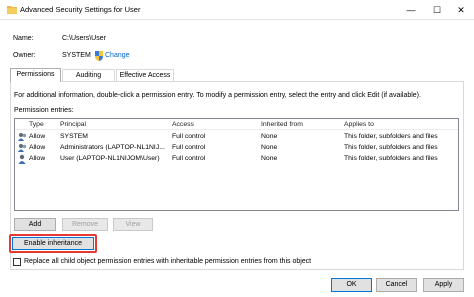 This screenshot has height=297, width=474. Describe the element at coordinates (74, 136) in the screenshot. I see `row-principal: SYSTEM` at that location.